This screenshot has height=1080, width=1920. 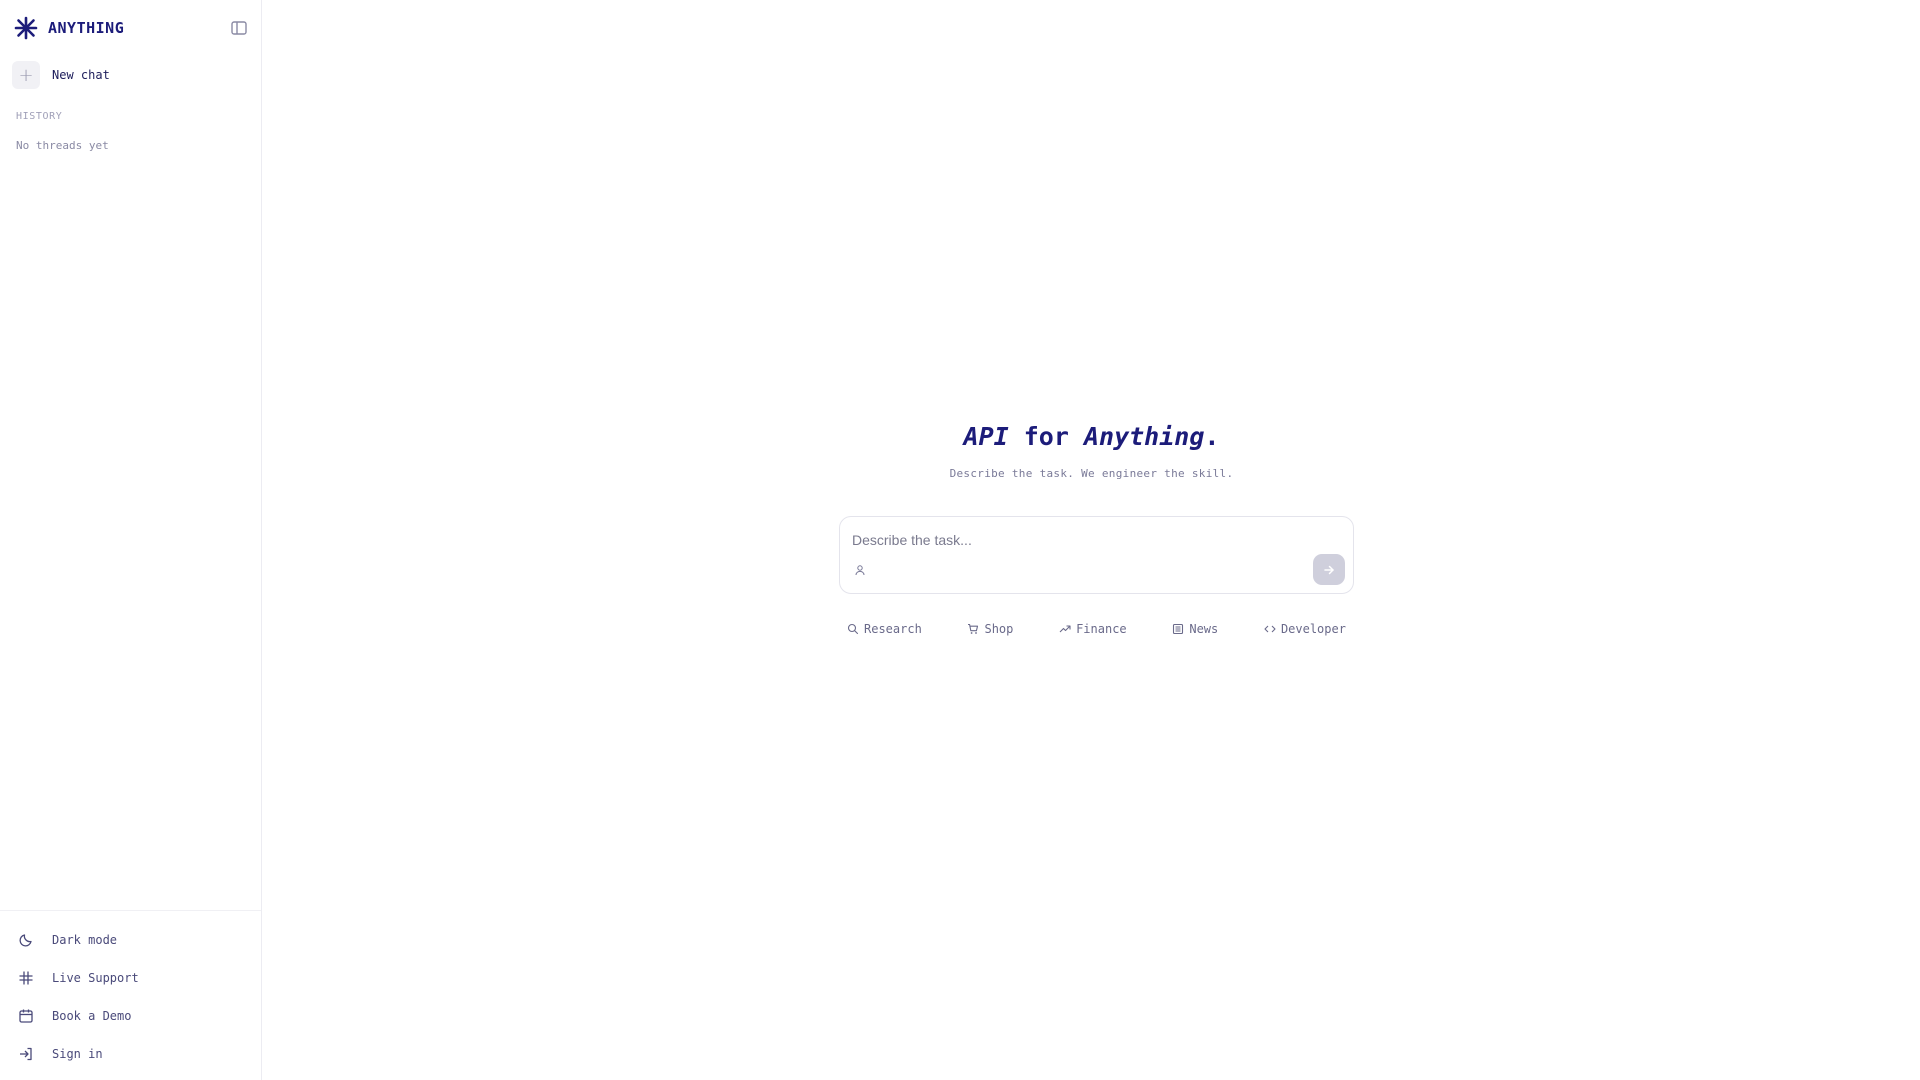 I want to click on dark-mode-button: Dark mode, so click(x=130, y=940).